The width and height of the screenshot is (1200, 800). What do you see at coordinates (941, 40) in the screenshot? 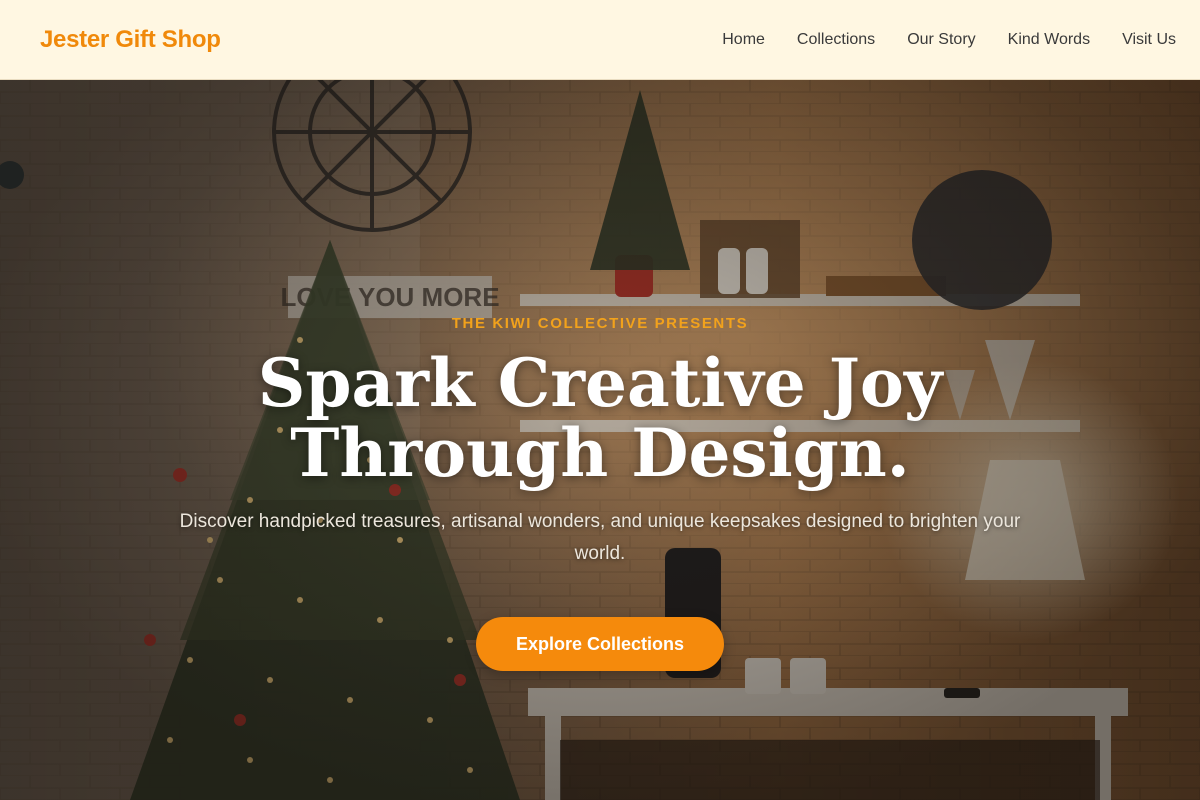
I see `nav-our-story: Our Story` at bounding box center [941, 40].